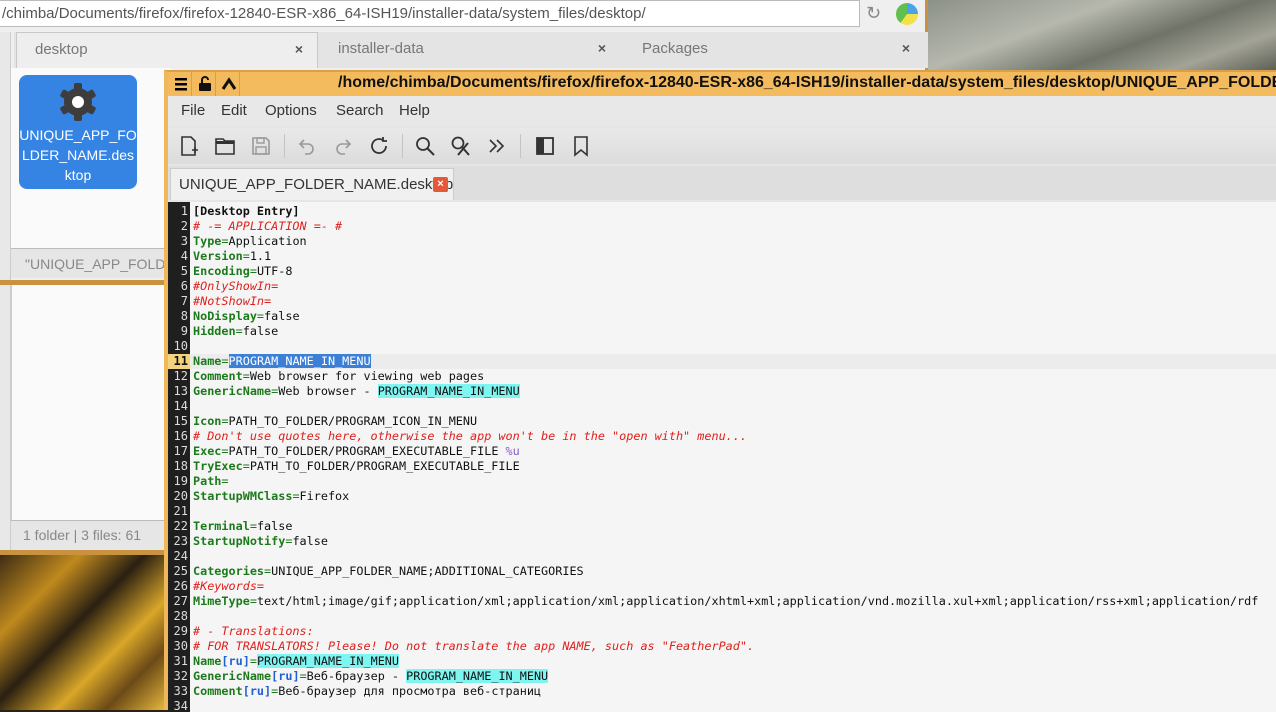 The height and width of the screenshot is (712, 1276). What do you see at coordinates (425, 146) in the screenshot?
I see `find-icon` at bounding box center [425, 146].